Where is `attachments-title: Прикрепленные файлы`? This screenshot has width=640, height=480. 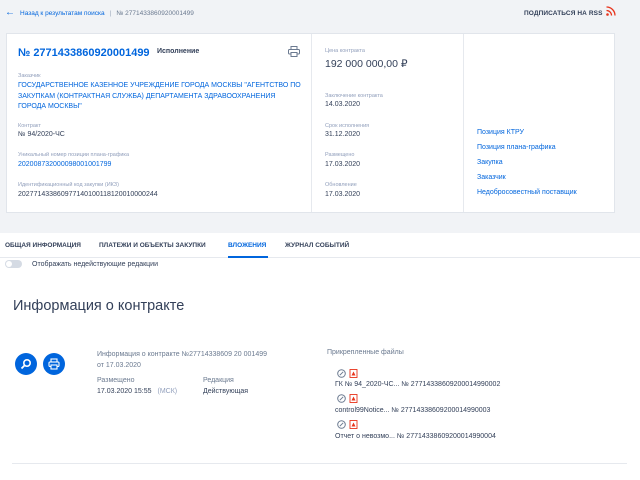
attachments-title: Прикрепленные файлы is located at coordinates (365, 352).